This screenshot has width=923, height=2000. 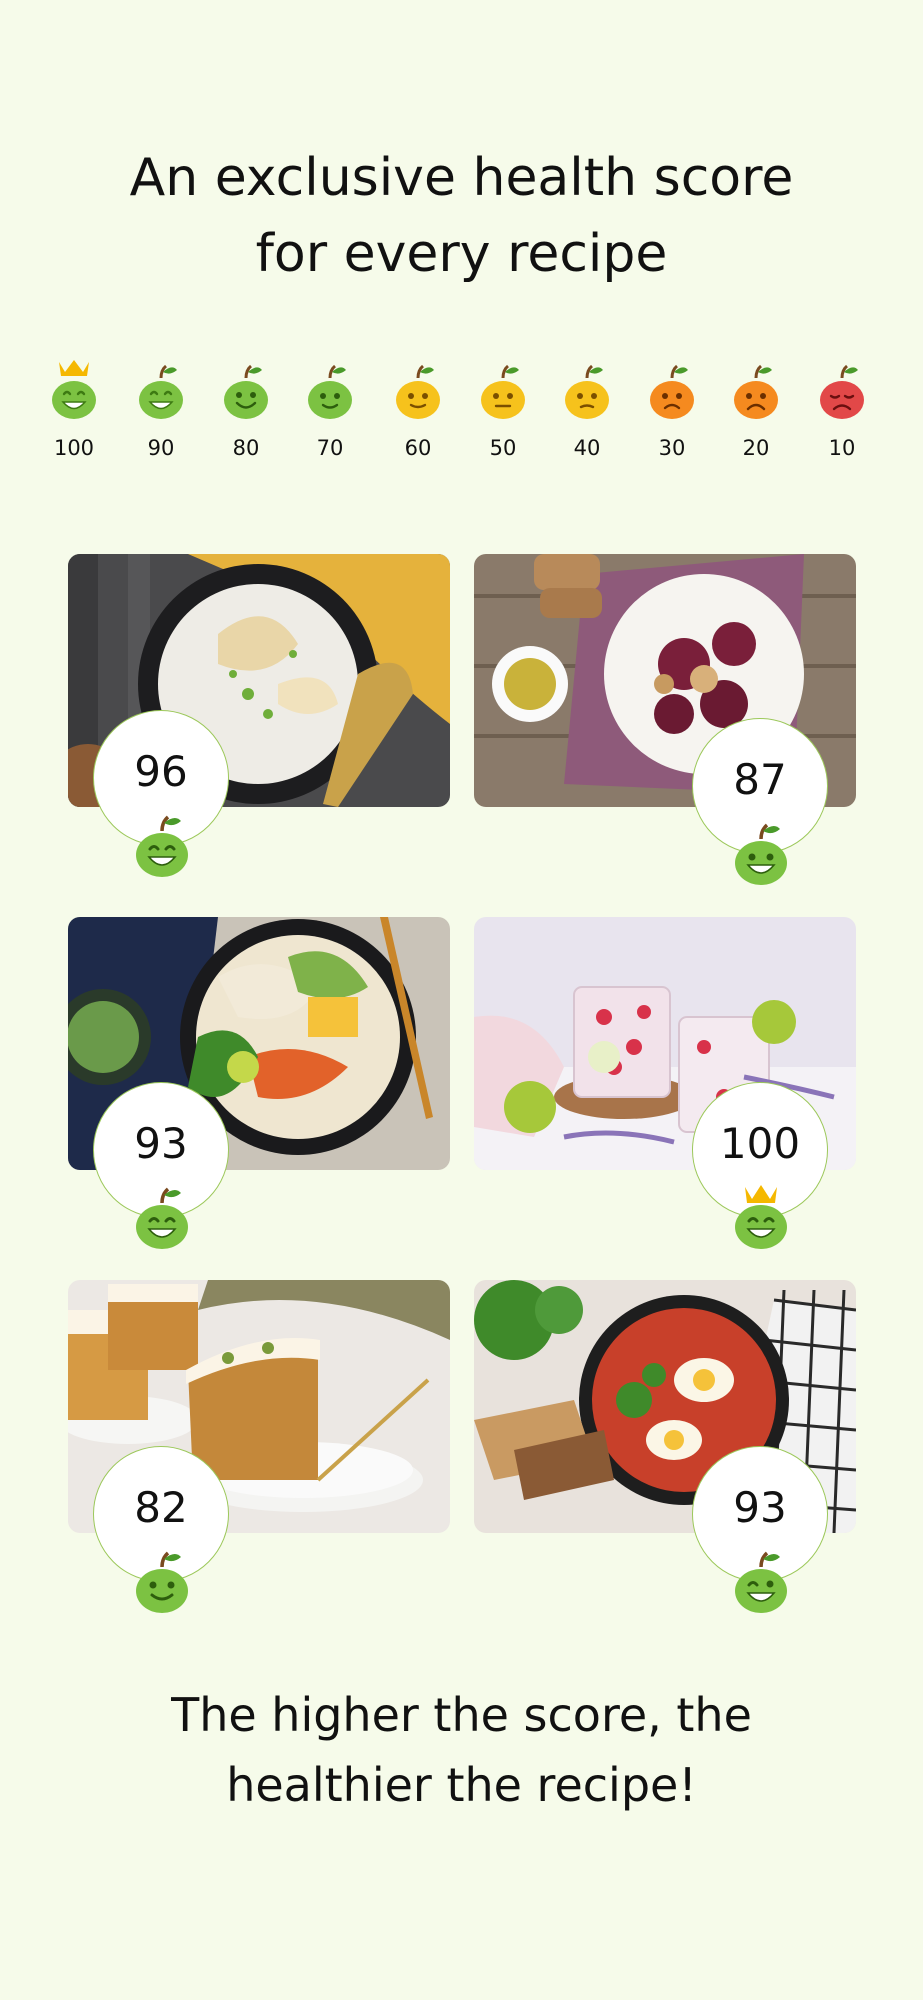 I want to click on scale-value: 60, so click(x=418, y=448).